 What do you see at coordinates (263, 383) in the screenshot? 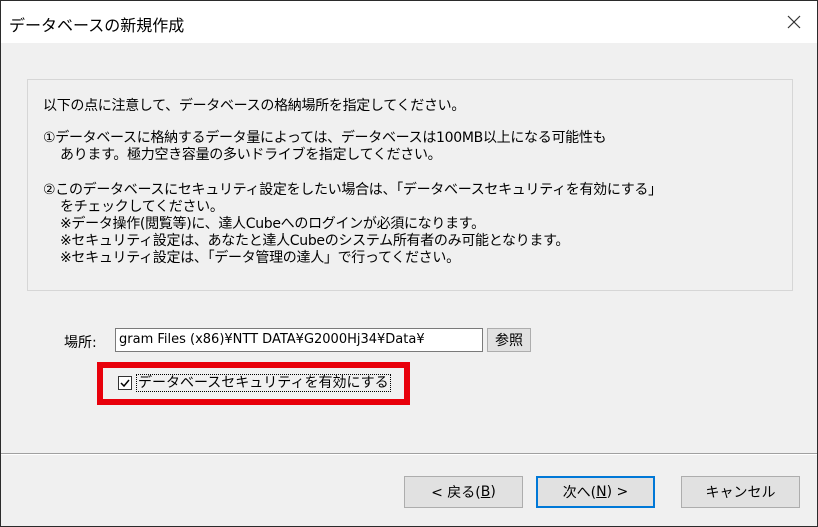
I see `security-checkbox-label: データベースセキュリティを有効にする` at bounding box center [263, 383].